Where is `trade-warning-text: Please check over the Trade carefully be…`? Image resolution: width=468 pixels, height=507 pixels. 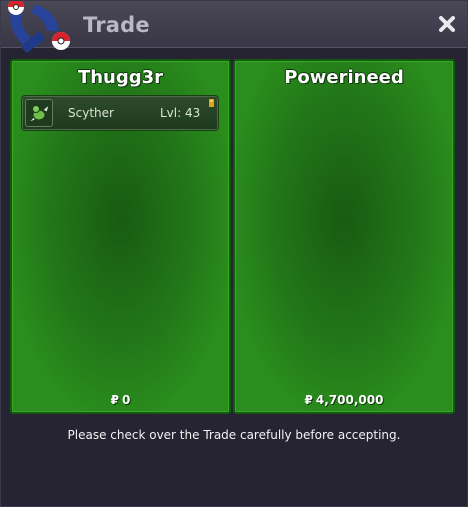 trade-warning-text: Please check over the Trade carefully be… is located at coordinates (234, 435).